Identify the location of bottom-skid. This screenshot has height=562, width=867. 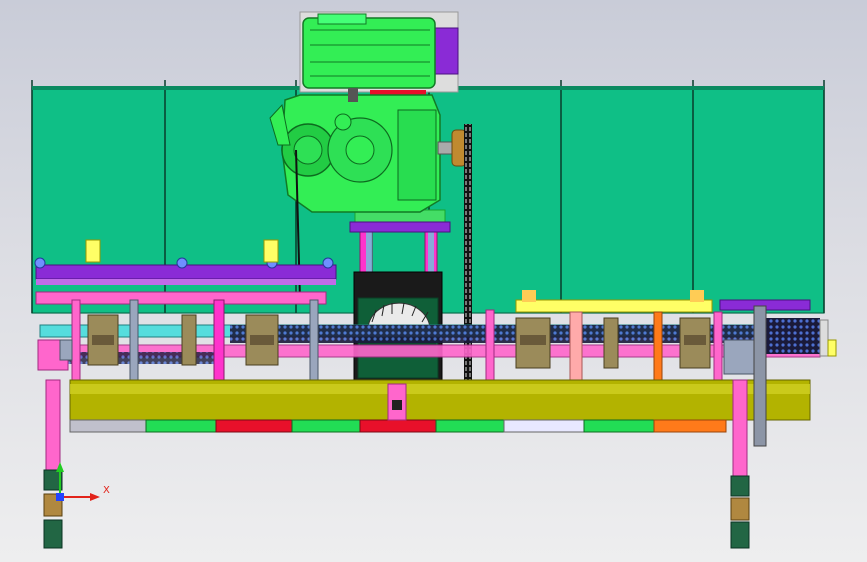
(440, 406).